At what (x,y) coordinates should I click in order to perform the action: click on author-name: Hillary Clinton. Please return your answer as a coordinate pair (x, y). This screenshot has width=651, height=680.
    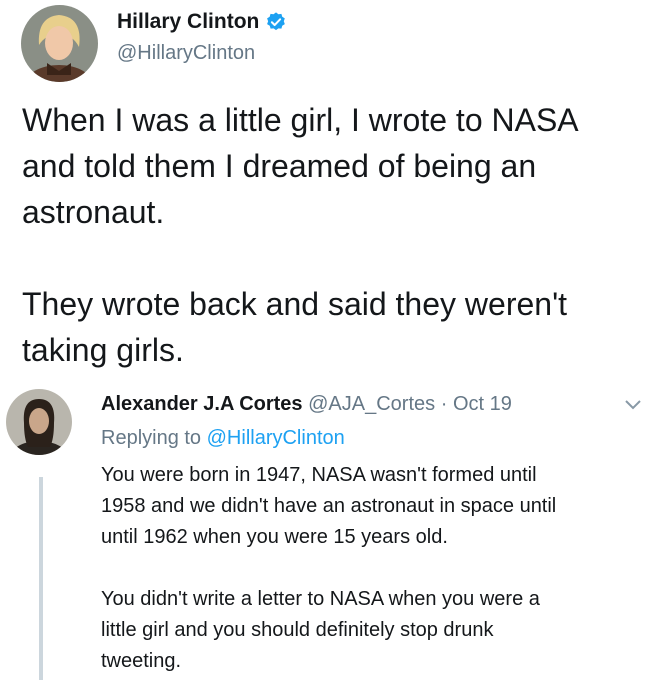
    Looking at the image, I should click on (188, 22).